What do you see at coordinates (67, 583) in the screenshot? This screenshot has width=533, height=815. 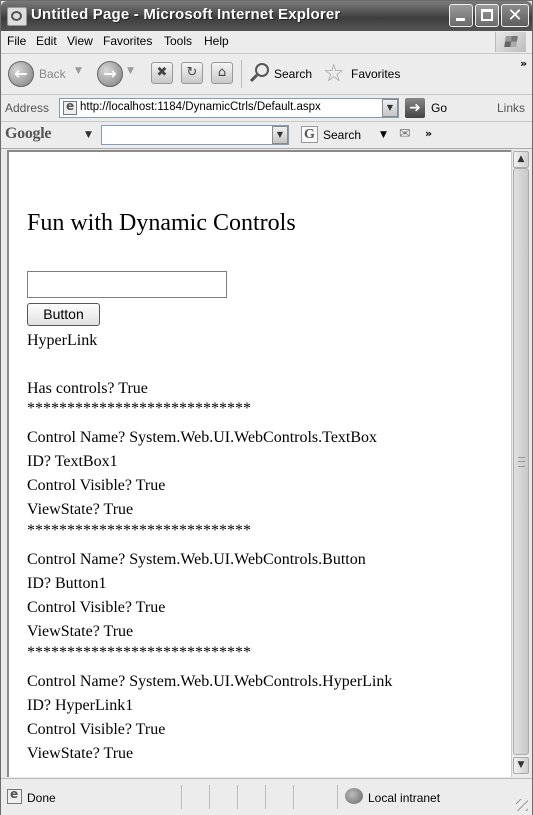 I see `control-id-text: ID? Button1` at bounding box center [67, 583].